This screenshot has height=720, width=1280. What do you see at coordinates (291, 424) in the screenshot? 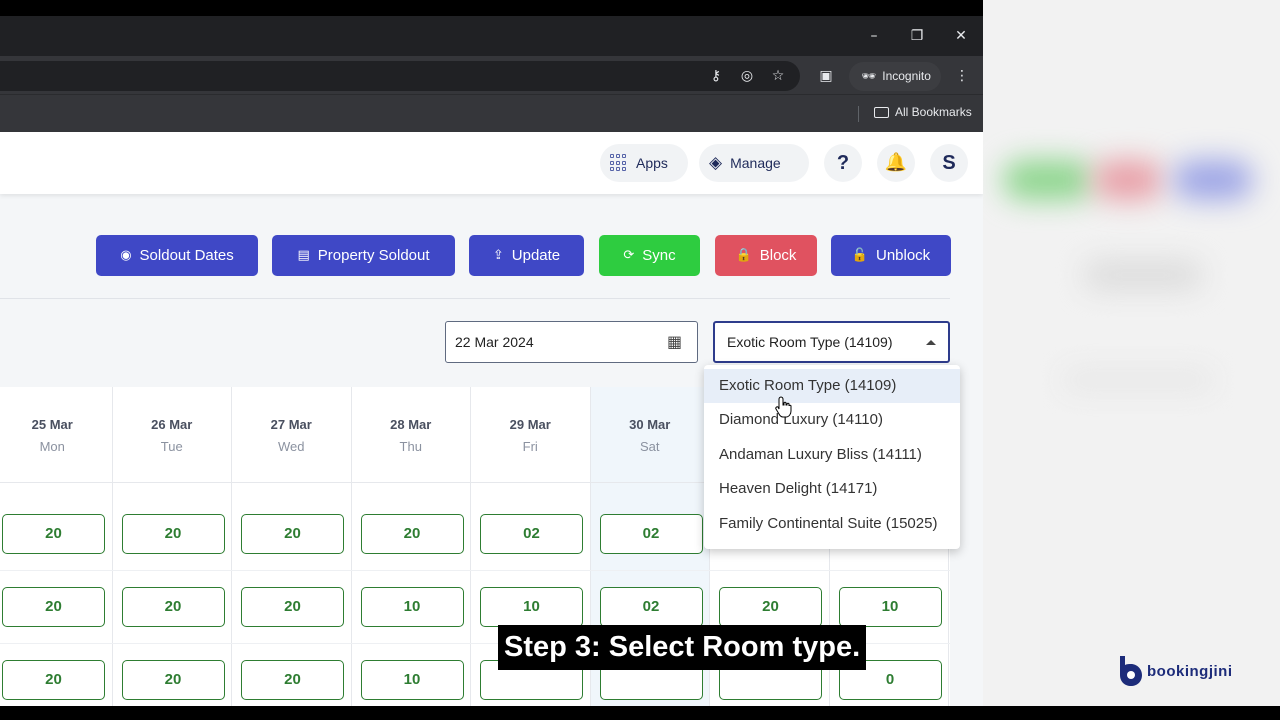
I see `day-date: 27 Mar` at bounding box center [291, 424].